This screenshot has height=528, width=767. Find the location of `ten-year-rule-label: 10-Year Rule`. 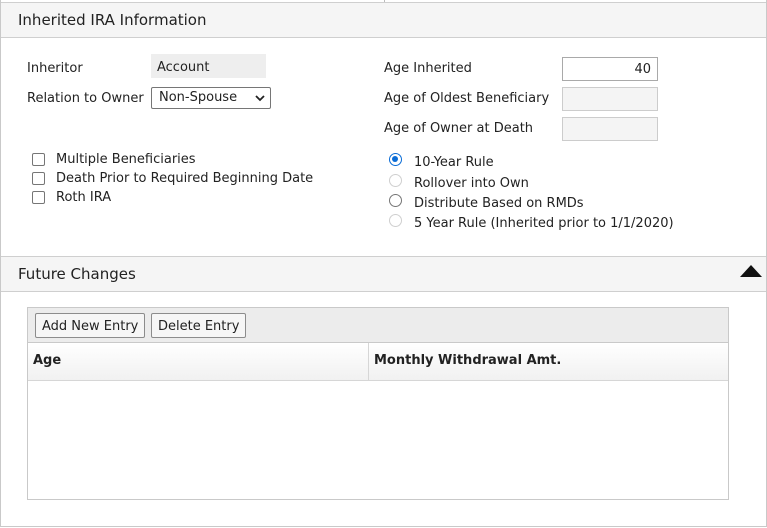

ten-year-rule-label: 10-Year Rule is located at coordinates (454, 162).